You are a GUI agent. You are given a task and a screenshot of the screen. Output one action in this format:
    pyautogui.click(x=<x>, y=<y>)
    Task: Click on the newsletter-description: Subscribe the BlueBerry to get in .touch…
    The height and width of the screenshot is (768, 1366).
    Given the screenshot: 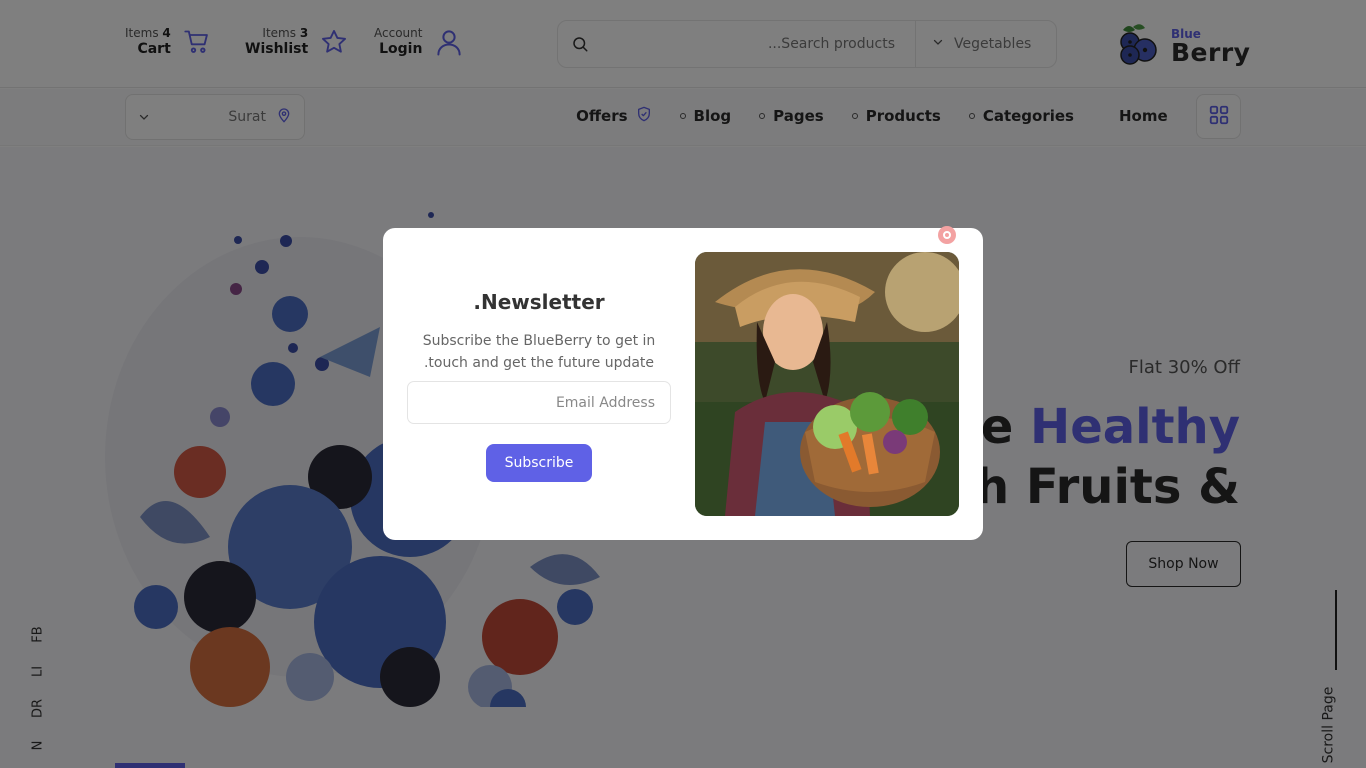 What is the action you would take?
    pyautogui.click(x=539, y=352)
    